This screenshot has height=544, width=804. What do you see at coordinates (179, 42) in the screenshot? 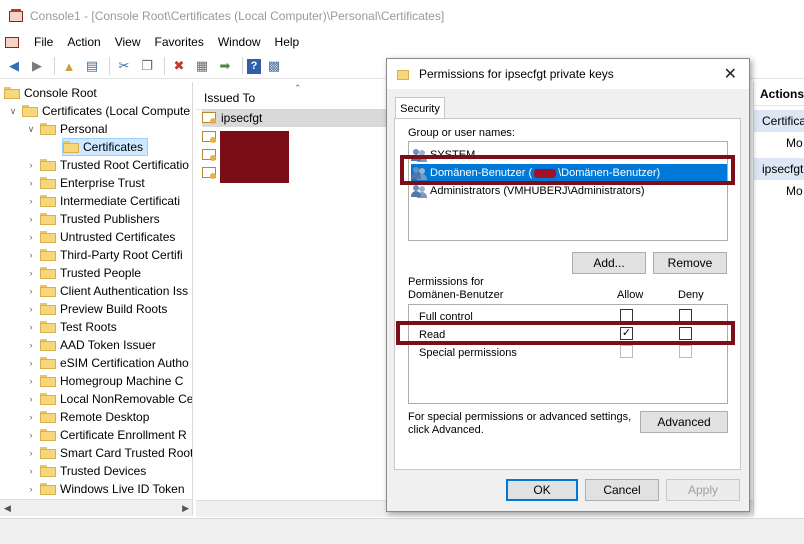
I see `menu-favorites: Favorites` at bounding box center [179, 42].